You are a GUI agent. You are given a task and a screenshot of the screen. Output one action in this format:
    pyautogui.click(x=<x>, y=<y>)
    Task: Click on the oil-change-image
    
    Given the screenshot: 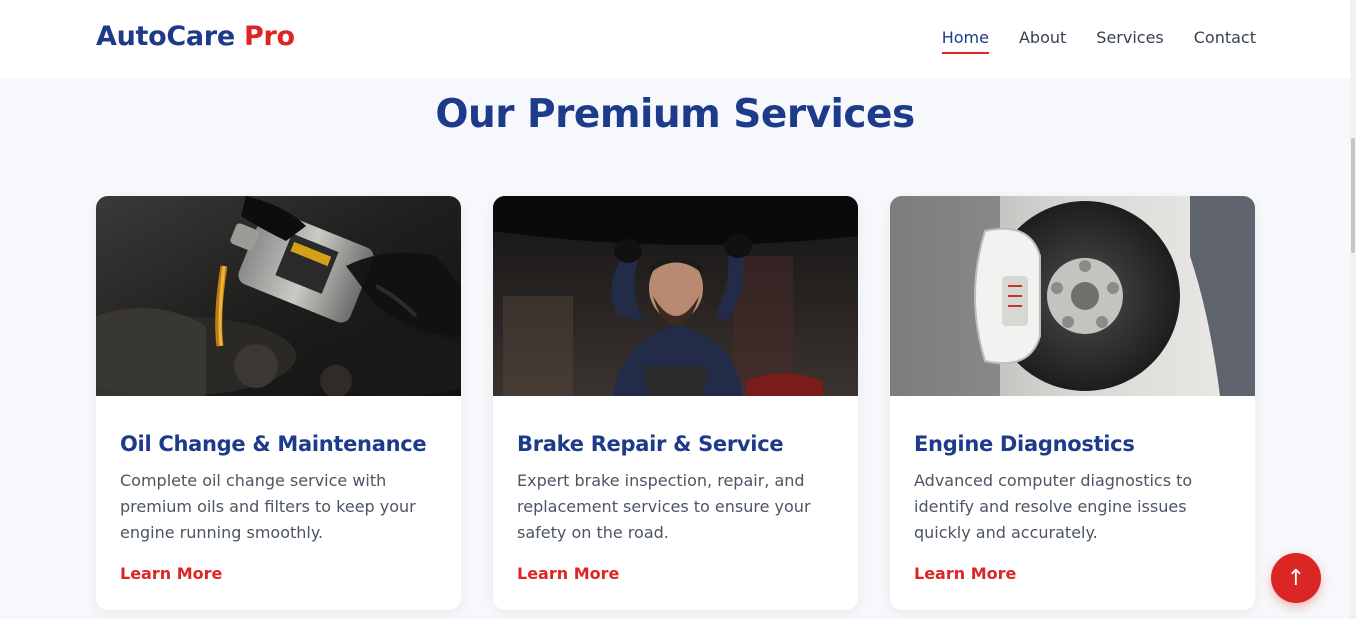 What is the action you would take?
    pyautogui.click(x=278, y=296)
    